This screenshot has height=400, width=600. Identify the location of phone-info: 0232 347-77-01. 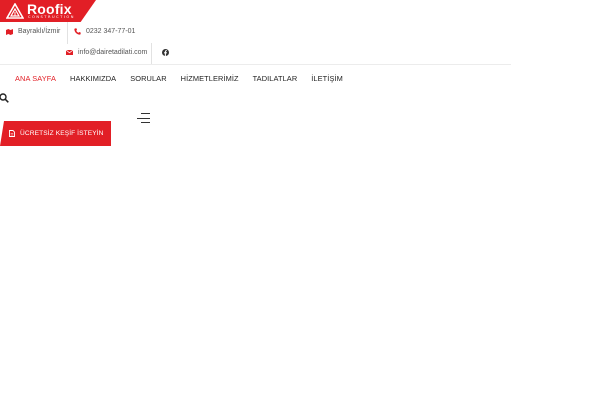
(104, 31).